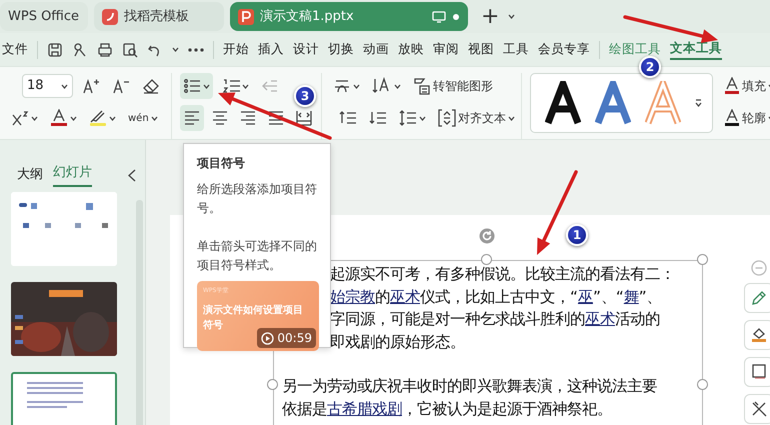 The height and width of the screenshot is (425, 770). I want to click on menu-tab: 绘图工具, so click(635, 49).